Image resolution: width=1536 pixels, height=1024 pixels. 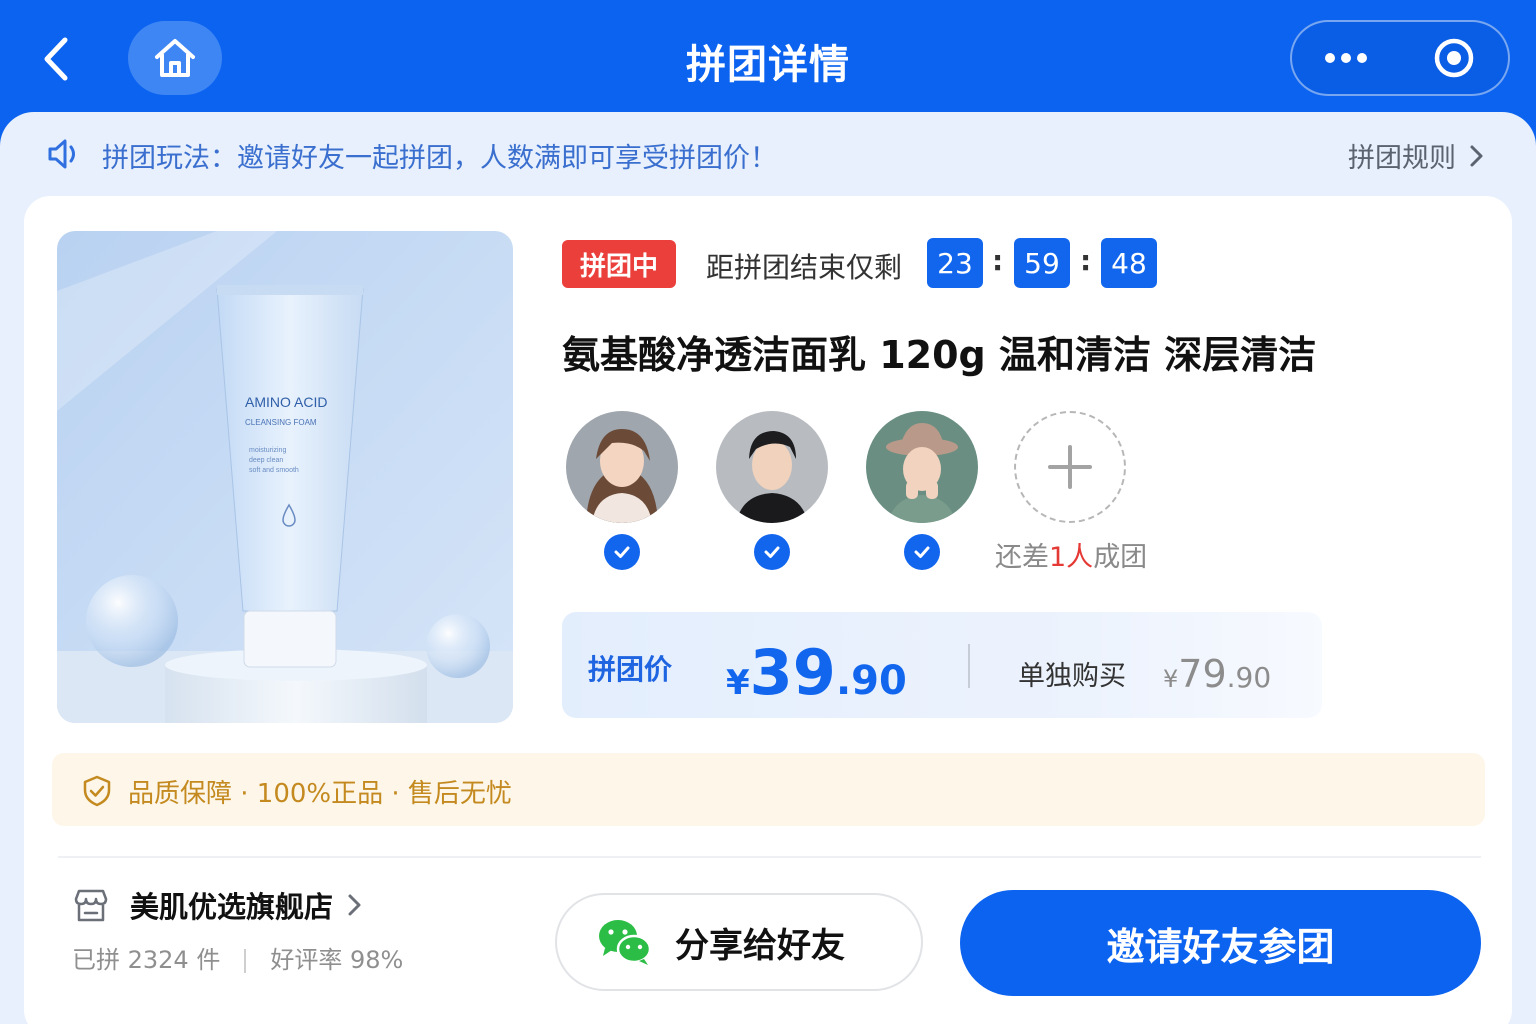 I want to click on single-price: ¥79.90, so click(x=1217, y=674).